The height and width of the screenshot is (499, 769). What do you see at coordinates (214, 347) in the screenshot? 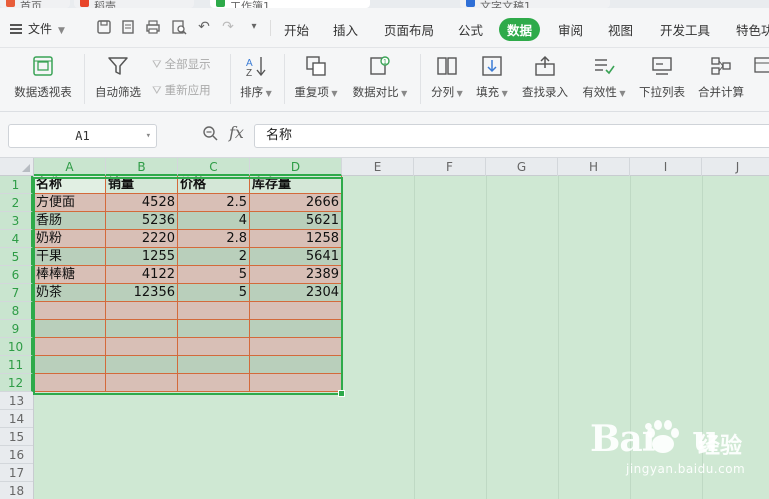
I see `cell-c10` at bounding box center [214, 347].